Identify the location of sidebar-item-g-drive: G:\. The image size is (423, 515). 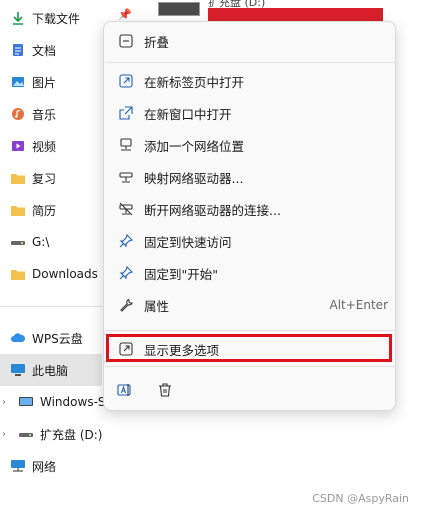
(51, 242).